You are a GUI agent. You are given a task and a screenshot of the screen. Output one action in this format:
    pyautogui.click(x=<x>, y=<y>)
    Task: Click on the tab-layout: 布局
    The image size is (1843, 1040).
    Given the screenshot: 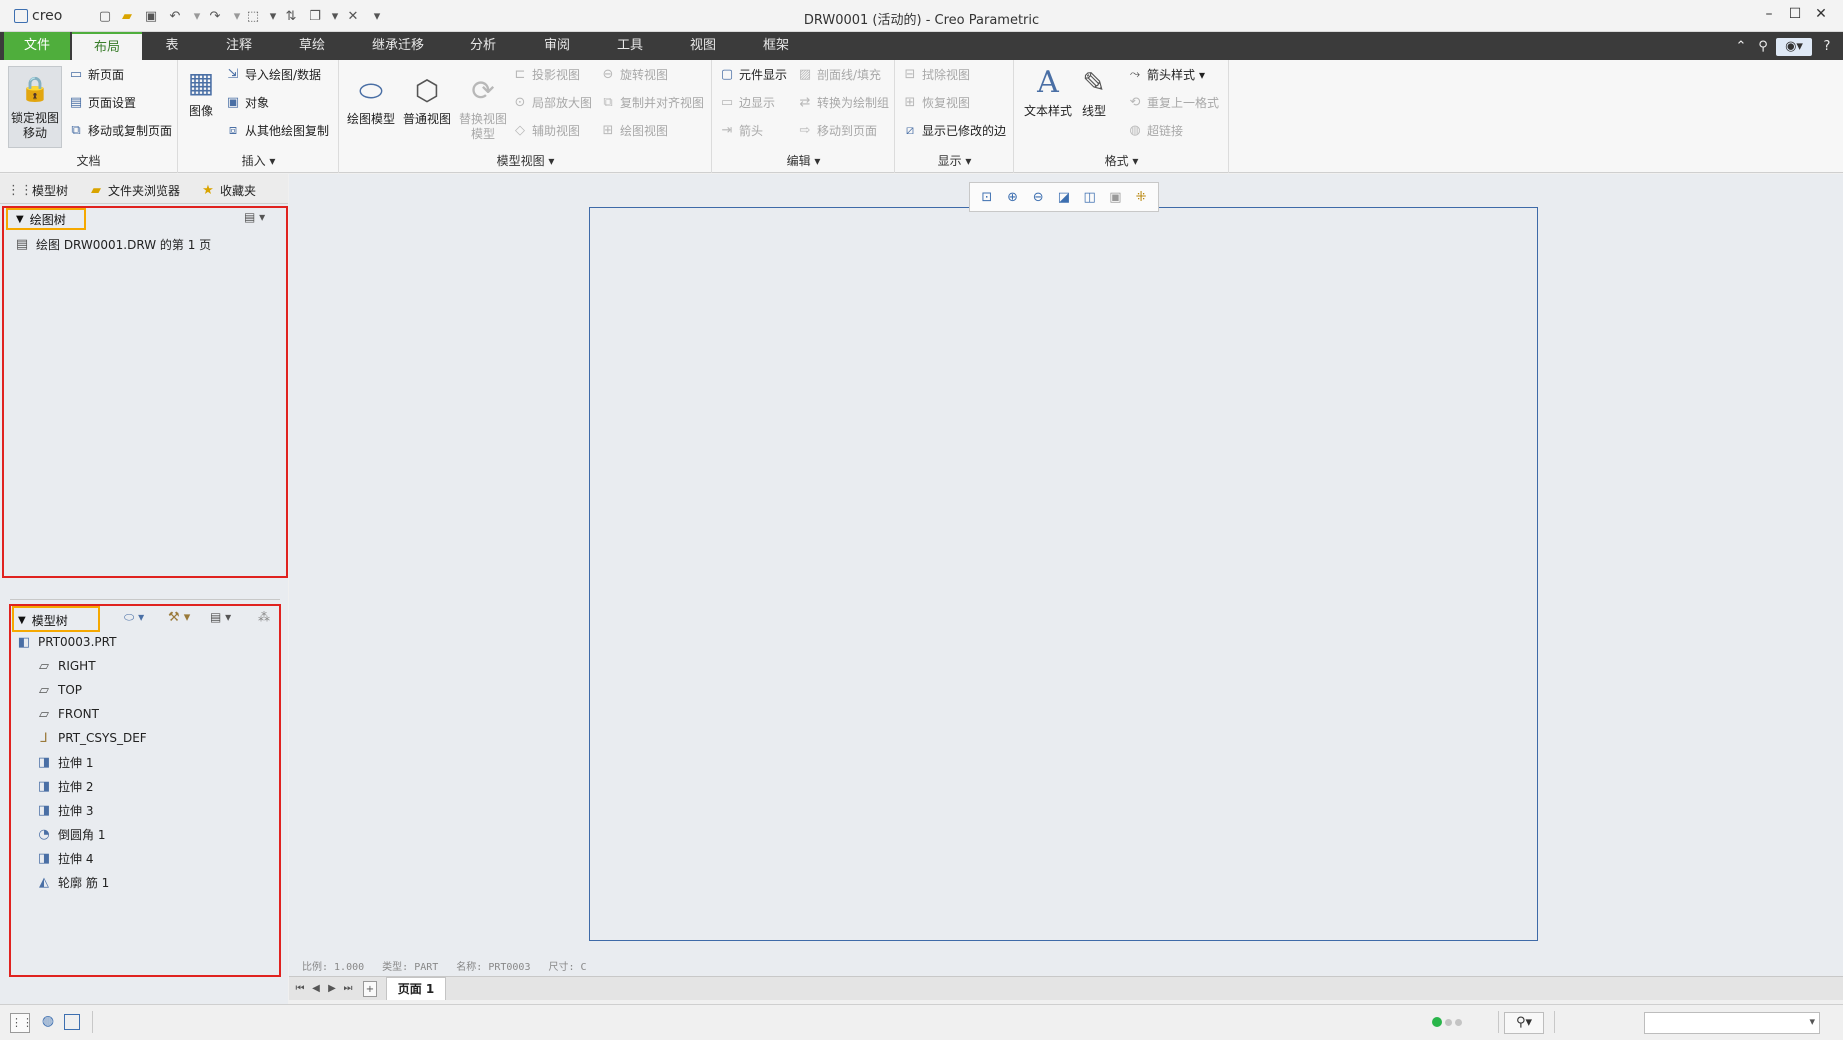 What is the action you would take?
    pyautogui.click(x=107, y=46)
    